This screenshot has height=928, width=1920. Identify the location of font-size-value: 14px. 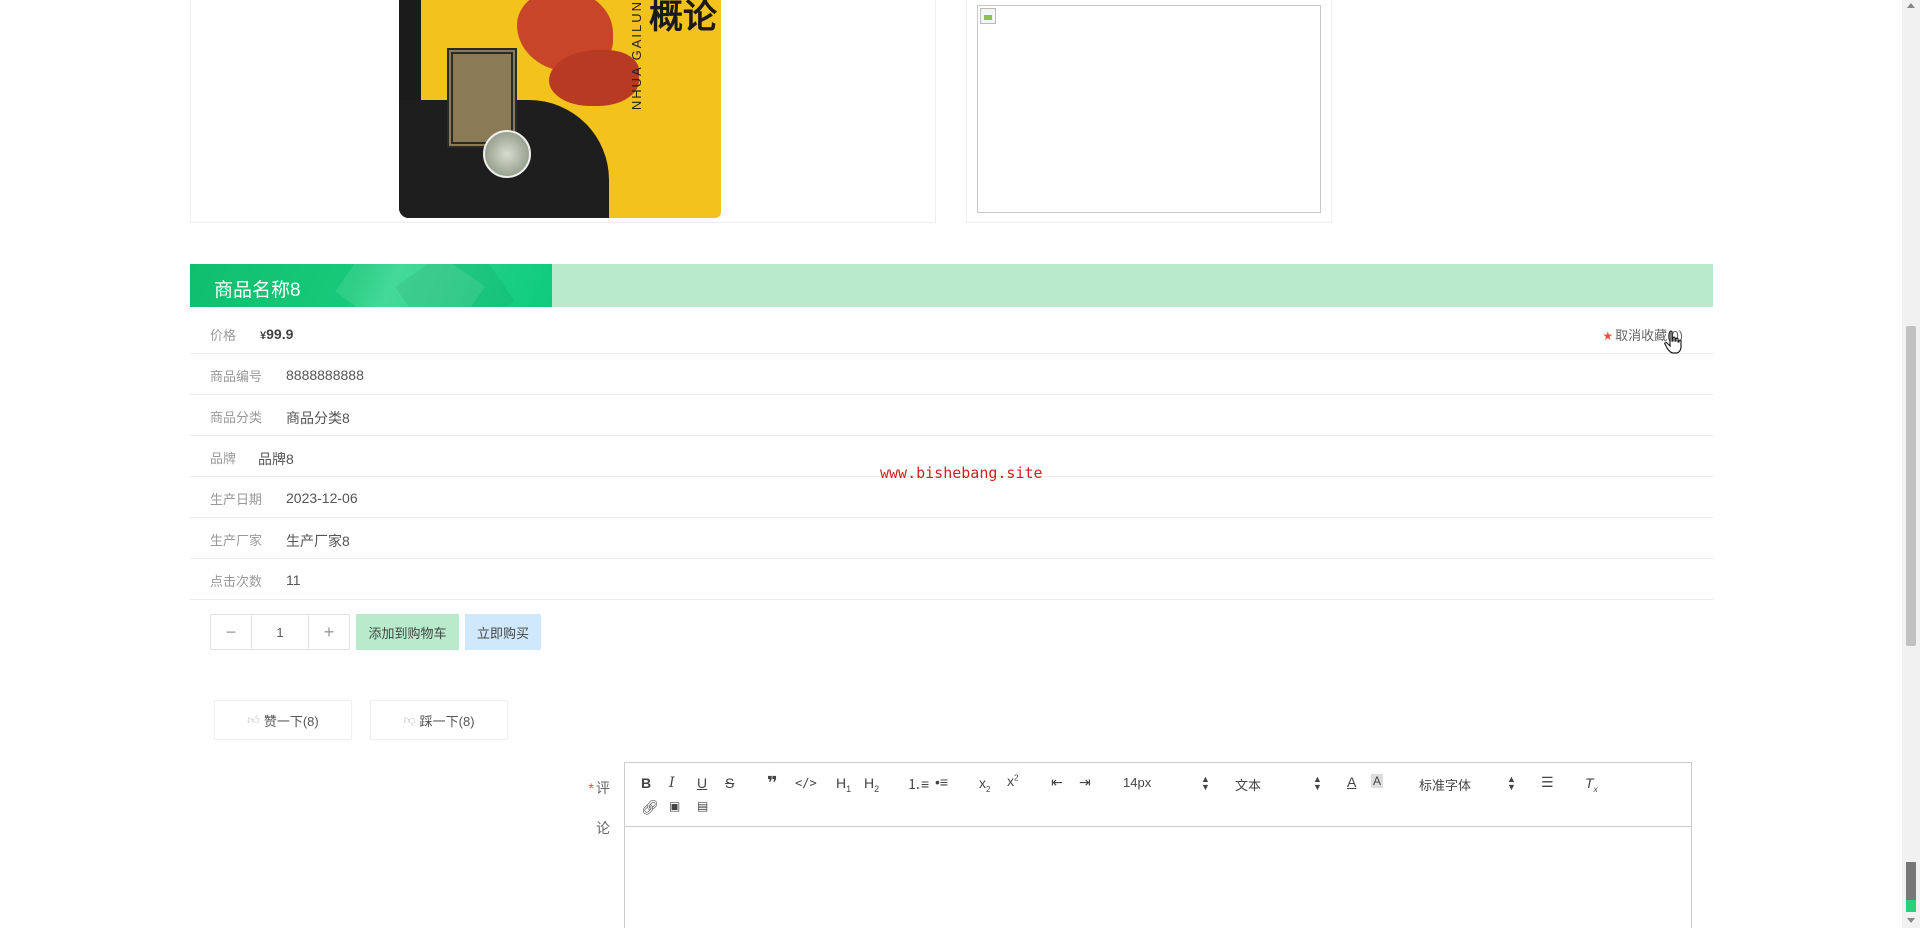
(1137, 782).